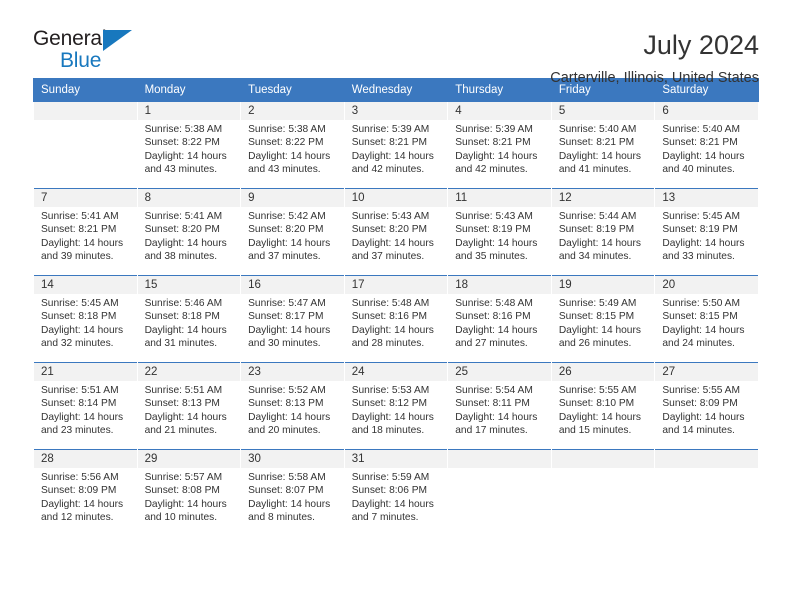  What do you see at coordinates (182, 404) in the screenshot?
I see `sunset-text: Sunset: 8:13 PM` at bounding box center [182, 404].